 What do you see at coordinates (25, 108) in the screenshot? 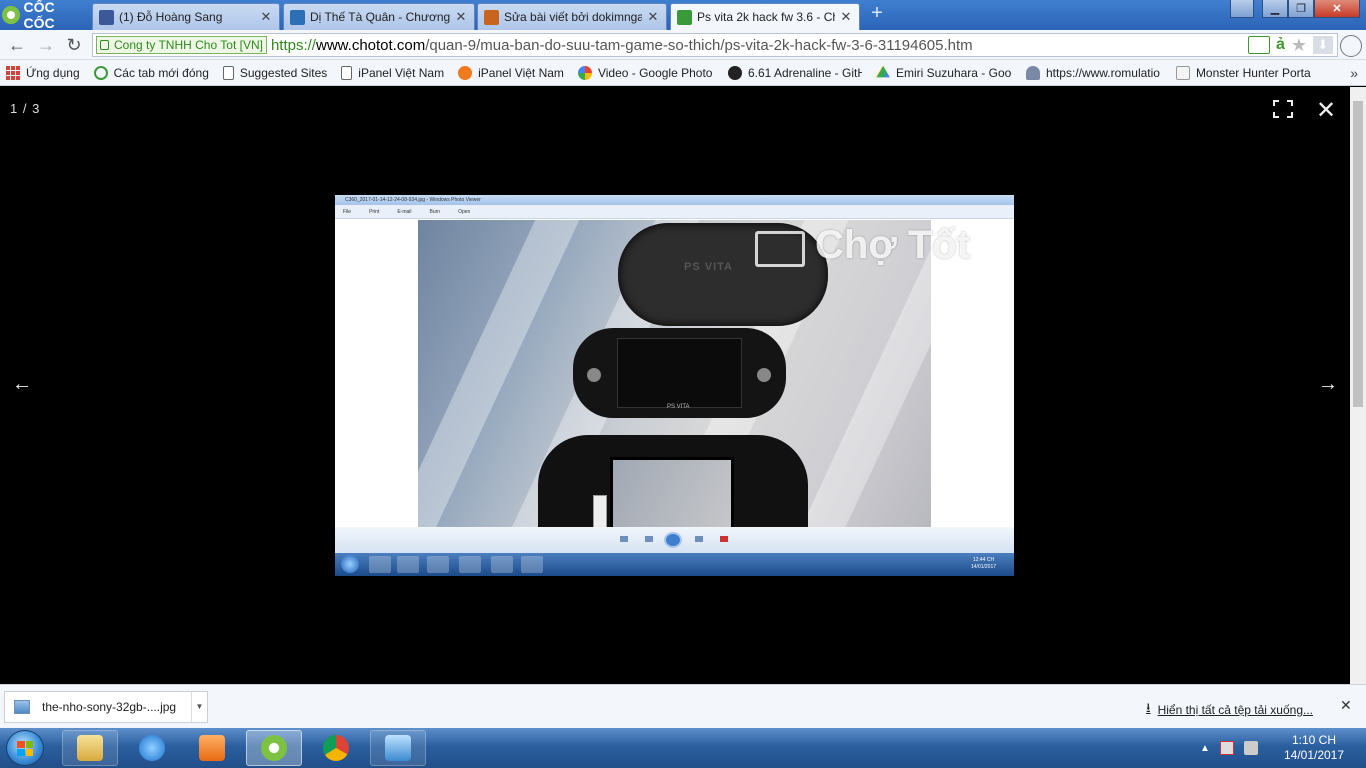
I see `image-counter: 1 / 3` at bounding box center [25, 108].